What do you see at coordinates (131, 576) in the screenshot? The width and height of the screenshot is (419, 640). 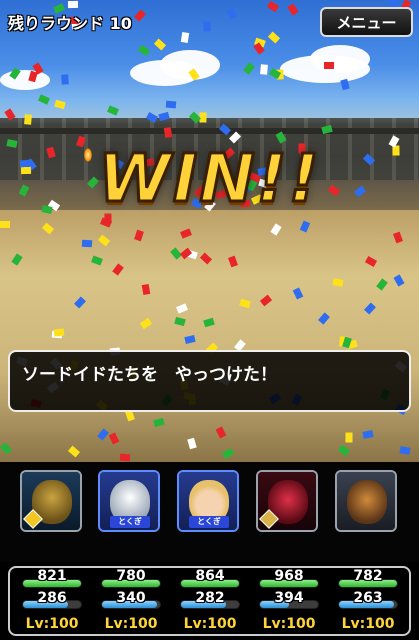 I see `hp-value: 780` at bounding box center [131, 576].